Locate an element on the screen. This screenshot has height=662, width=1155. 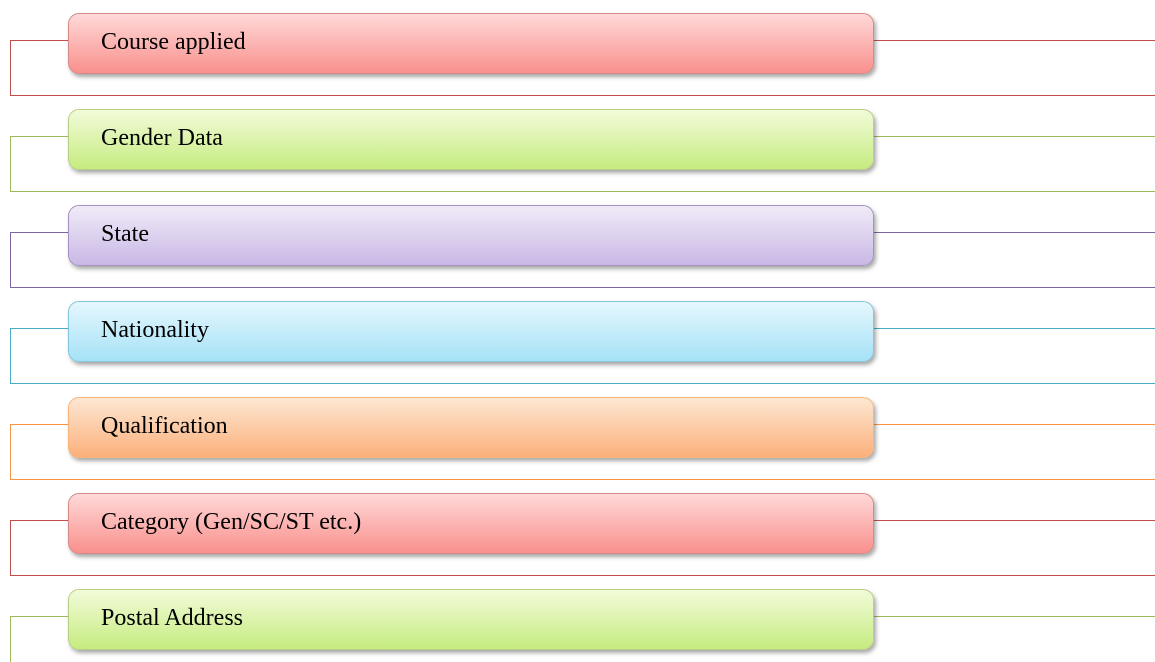
item-label: Nationality is located at coordinates (155, 330).